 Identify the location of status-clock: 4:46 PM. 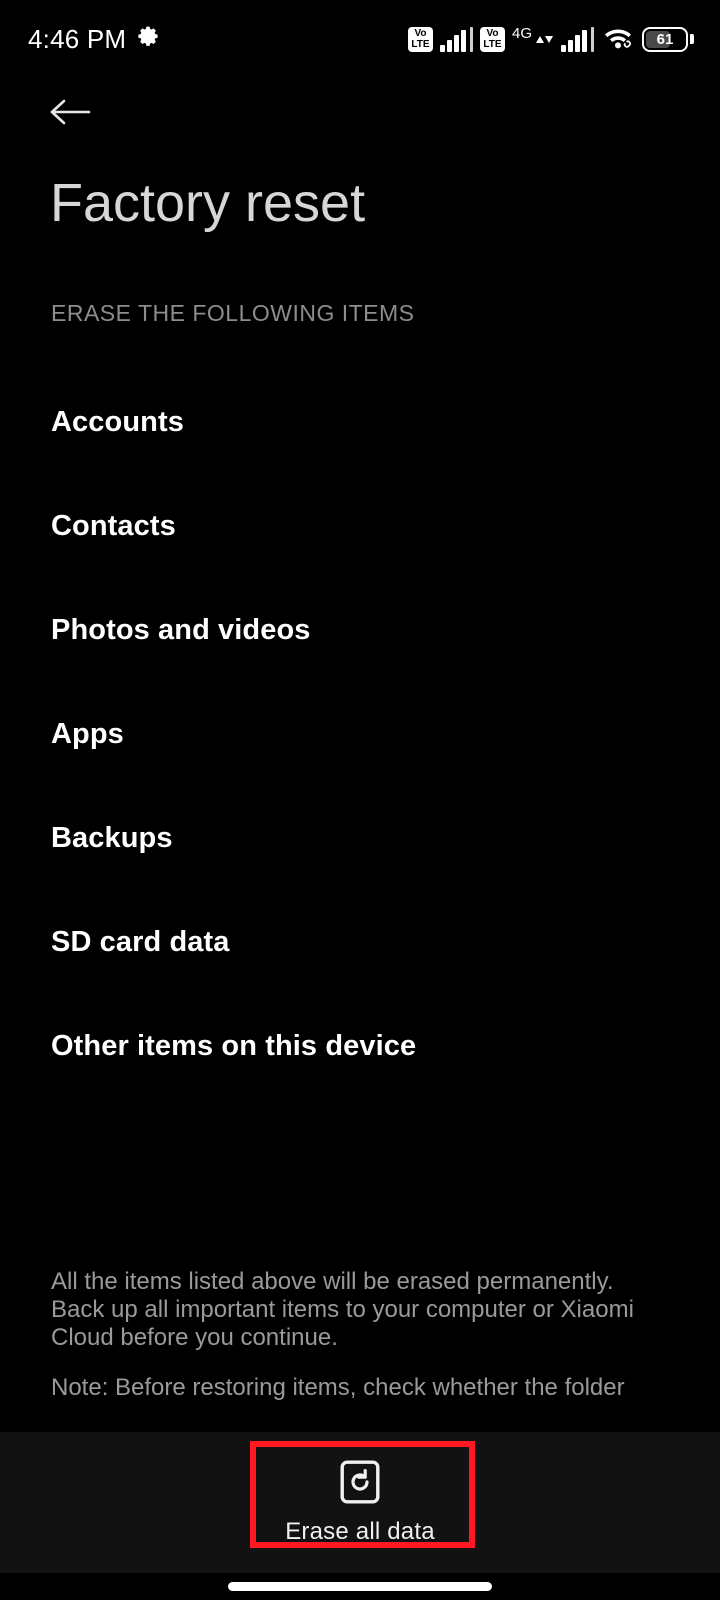
(77, 39).